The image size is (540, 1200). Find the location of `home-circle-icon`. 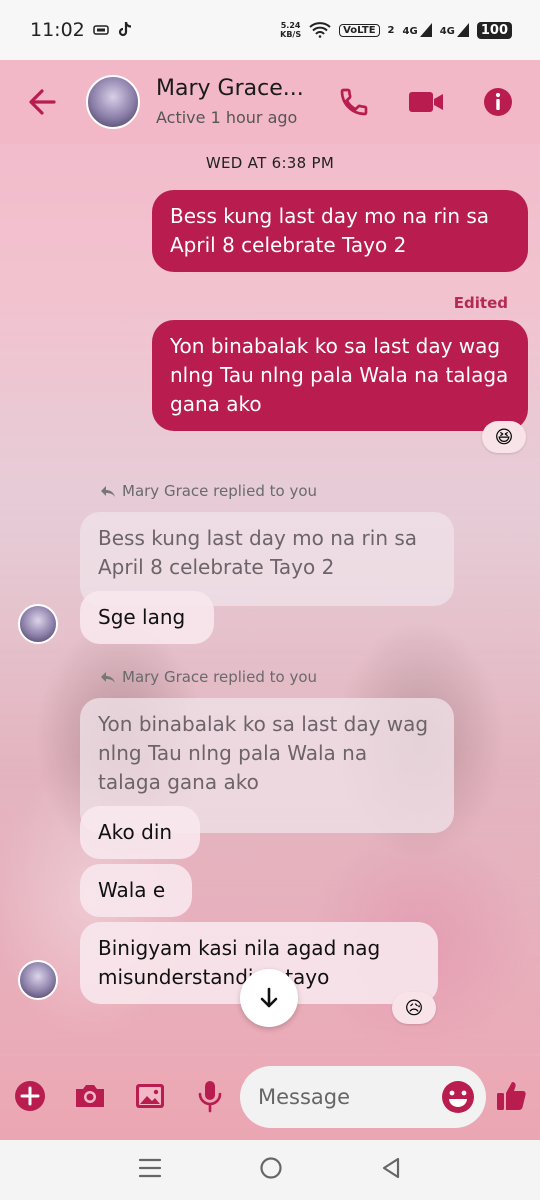

home-circle-icon is located at coordinates (271, 1168).